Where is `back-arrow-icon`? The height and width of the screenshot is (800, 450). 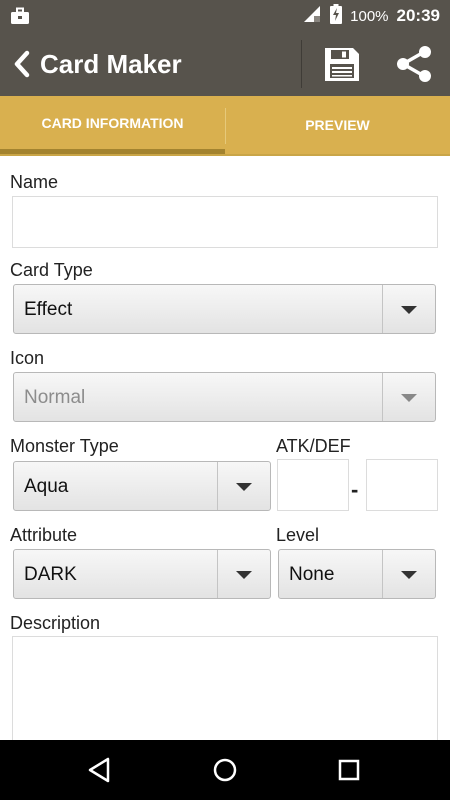 back-arrow-icon is located at coordinates (22, 64).